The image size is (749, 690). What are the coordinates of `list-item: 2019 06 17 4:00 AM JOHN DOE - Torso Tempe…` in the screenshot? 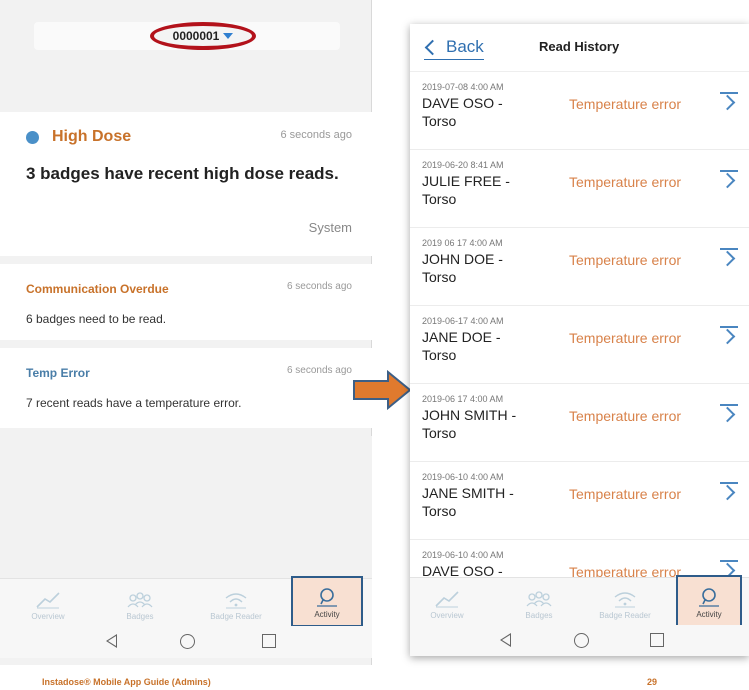 It's located at (579, 267).